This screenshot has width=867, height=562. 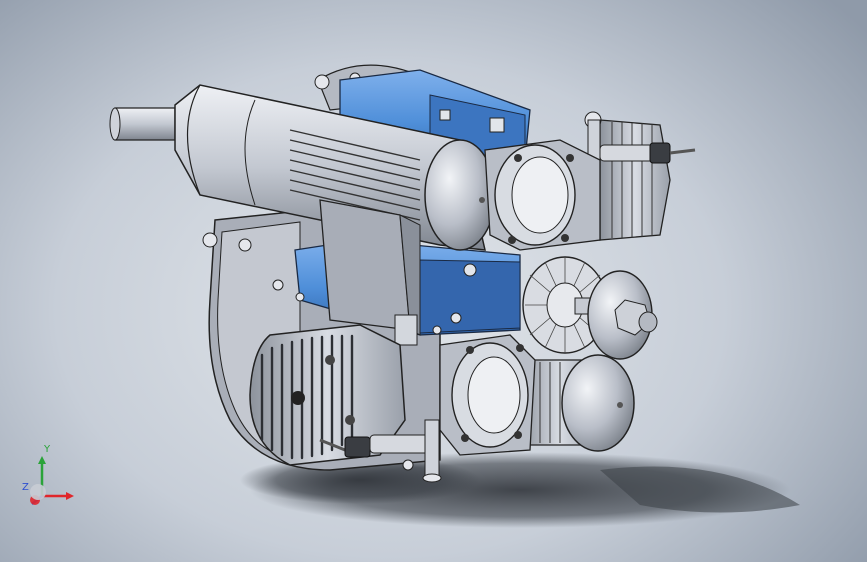 I want to click on intake-ring-lower, so click(x=487, y=395).